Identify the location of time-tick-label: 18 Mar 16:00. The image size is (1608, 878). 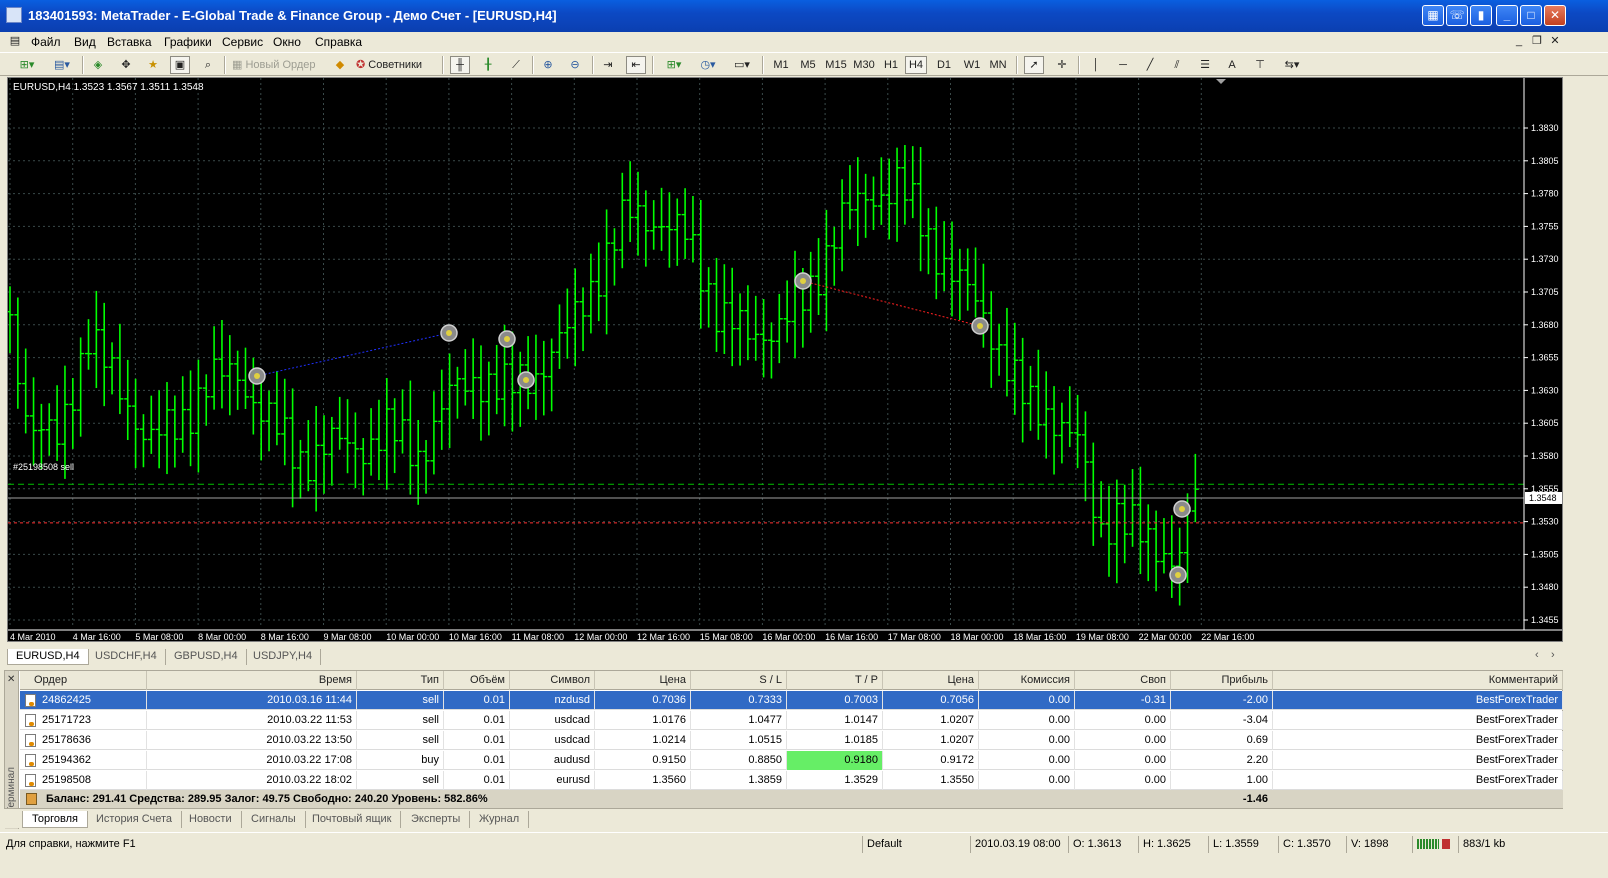
(1039, 637).